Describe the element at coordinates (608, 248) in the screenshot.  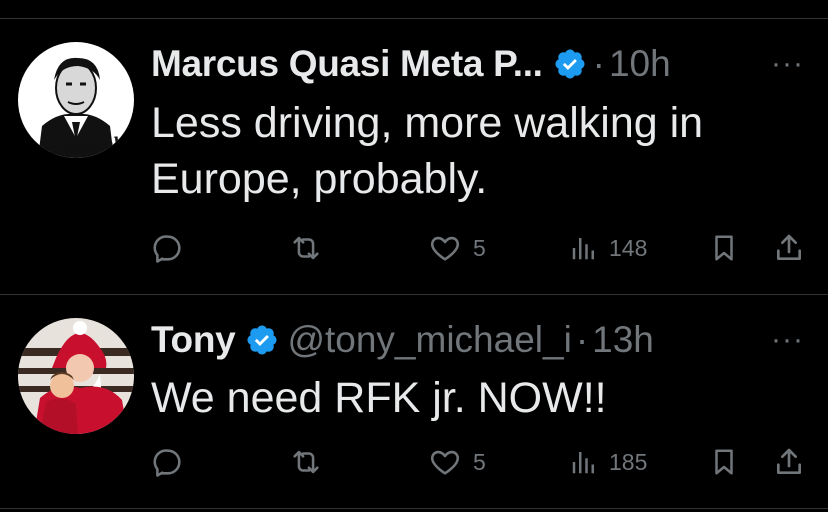
I see `views-button: 148` at that location.